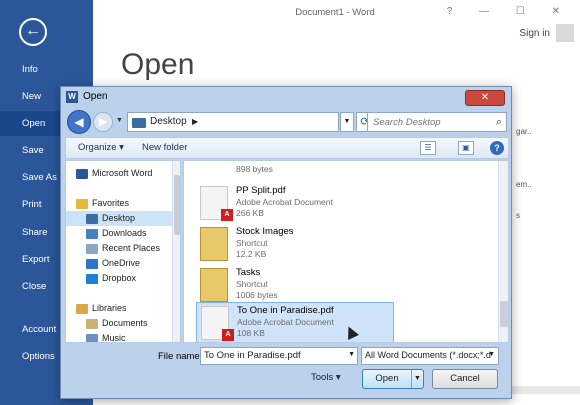 The width and height of the screenshot is (580, 405). What do you see at coordinates (180, 356) in the screenshot?
I see `file-name-label: File name:` at bounding box center [180, 356].